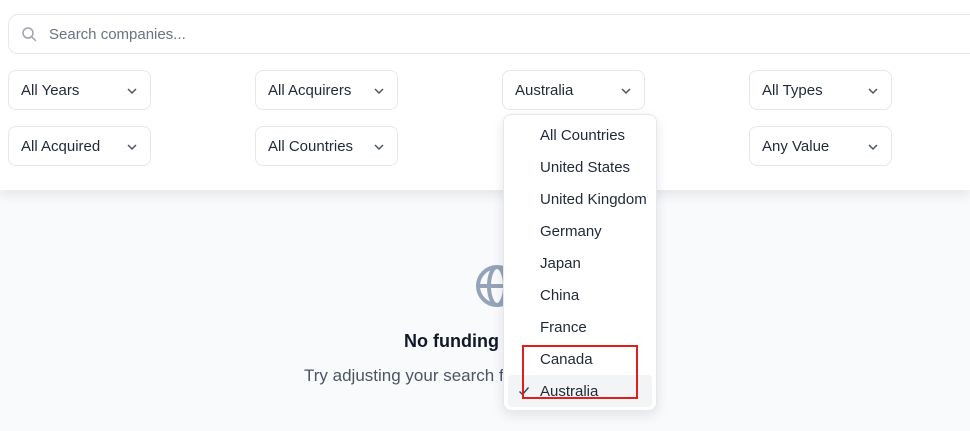 Image resolution: width=970 pixels, height=431 pixels. I want to click on countries-select-value: All Countries, so click(311, 146).